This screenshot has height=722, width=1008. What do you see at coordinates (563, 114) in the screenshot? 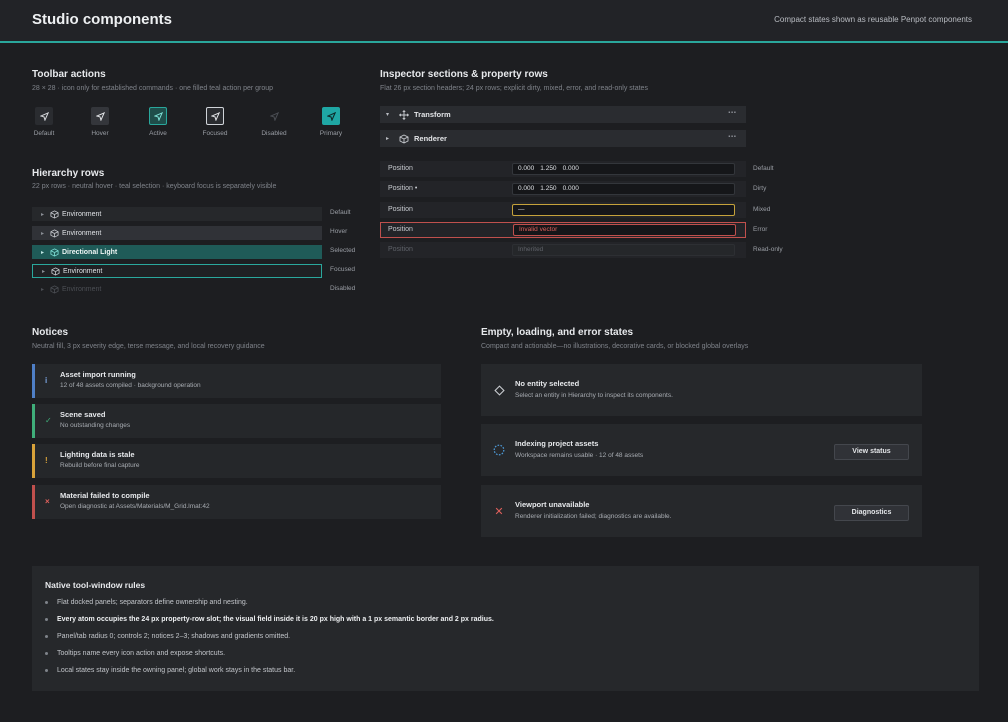
I see `inspector-section-transform: ▾ Transform ⋯` at bounding box center [563, 114].